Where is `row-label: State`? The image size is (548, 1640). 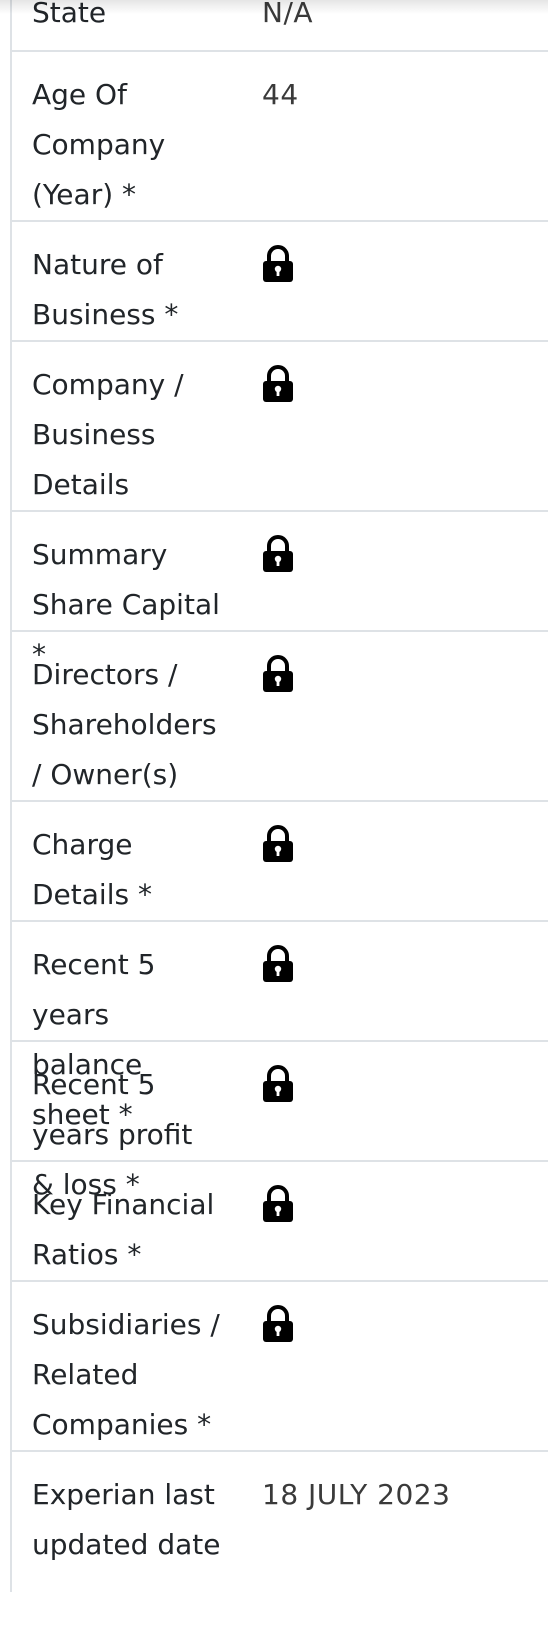 row-label: State is located at coordinates (69, 14).